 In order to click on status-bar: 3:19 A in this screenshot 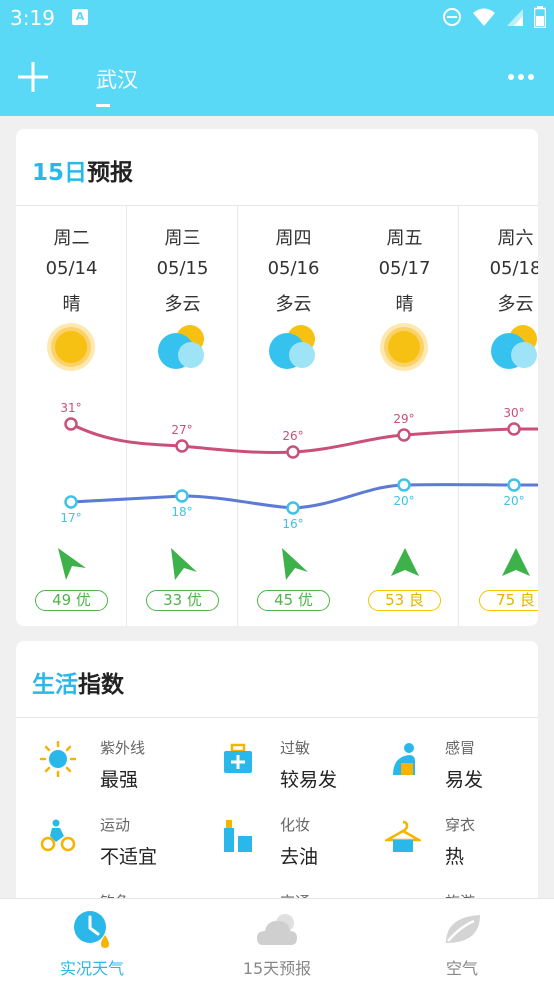, I will do `click(277, 19)`.